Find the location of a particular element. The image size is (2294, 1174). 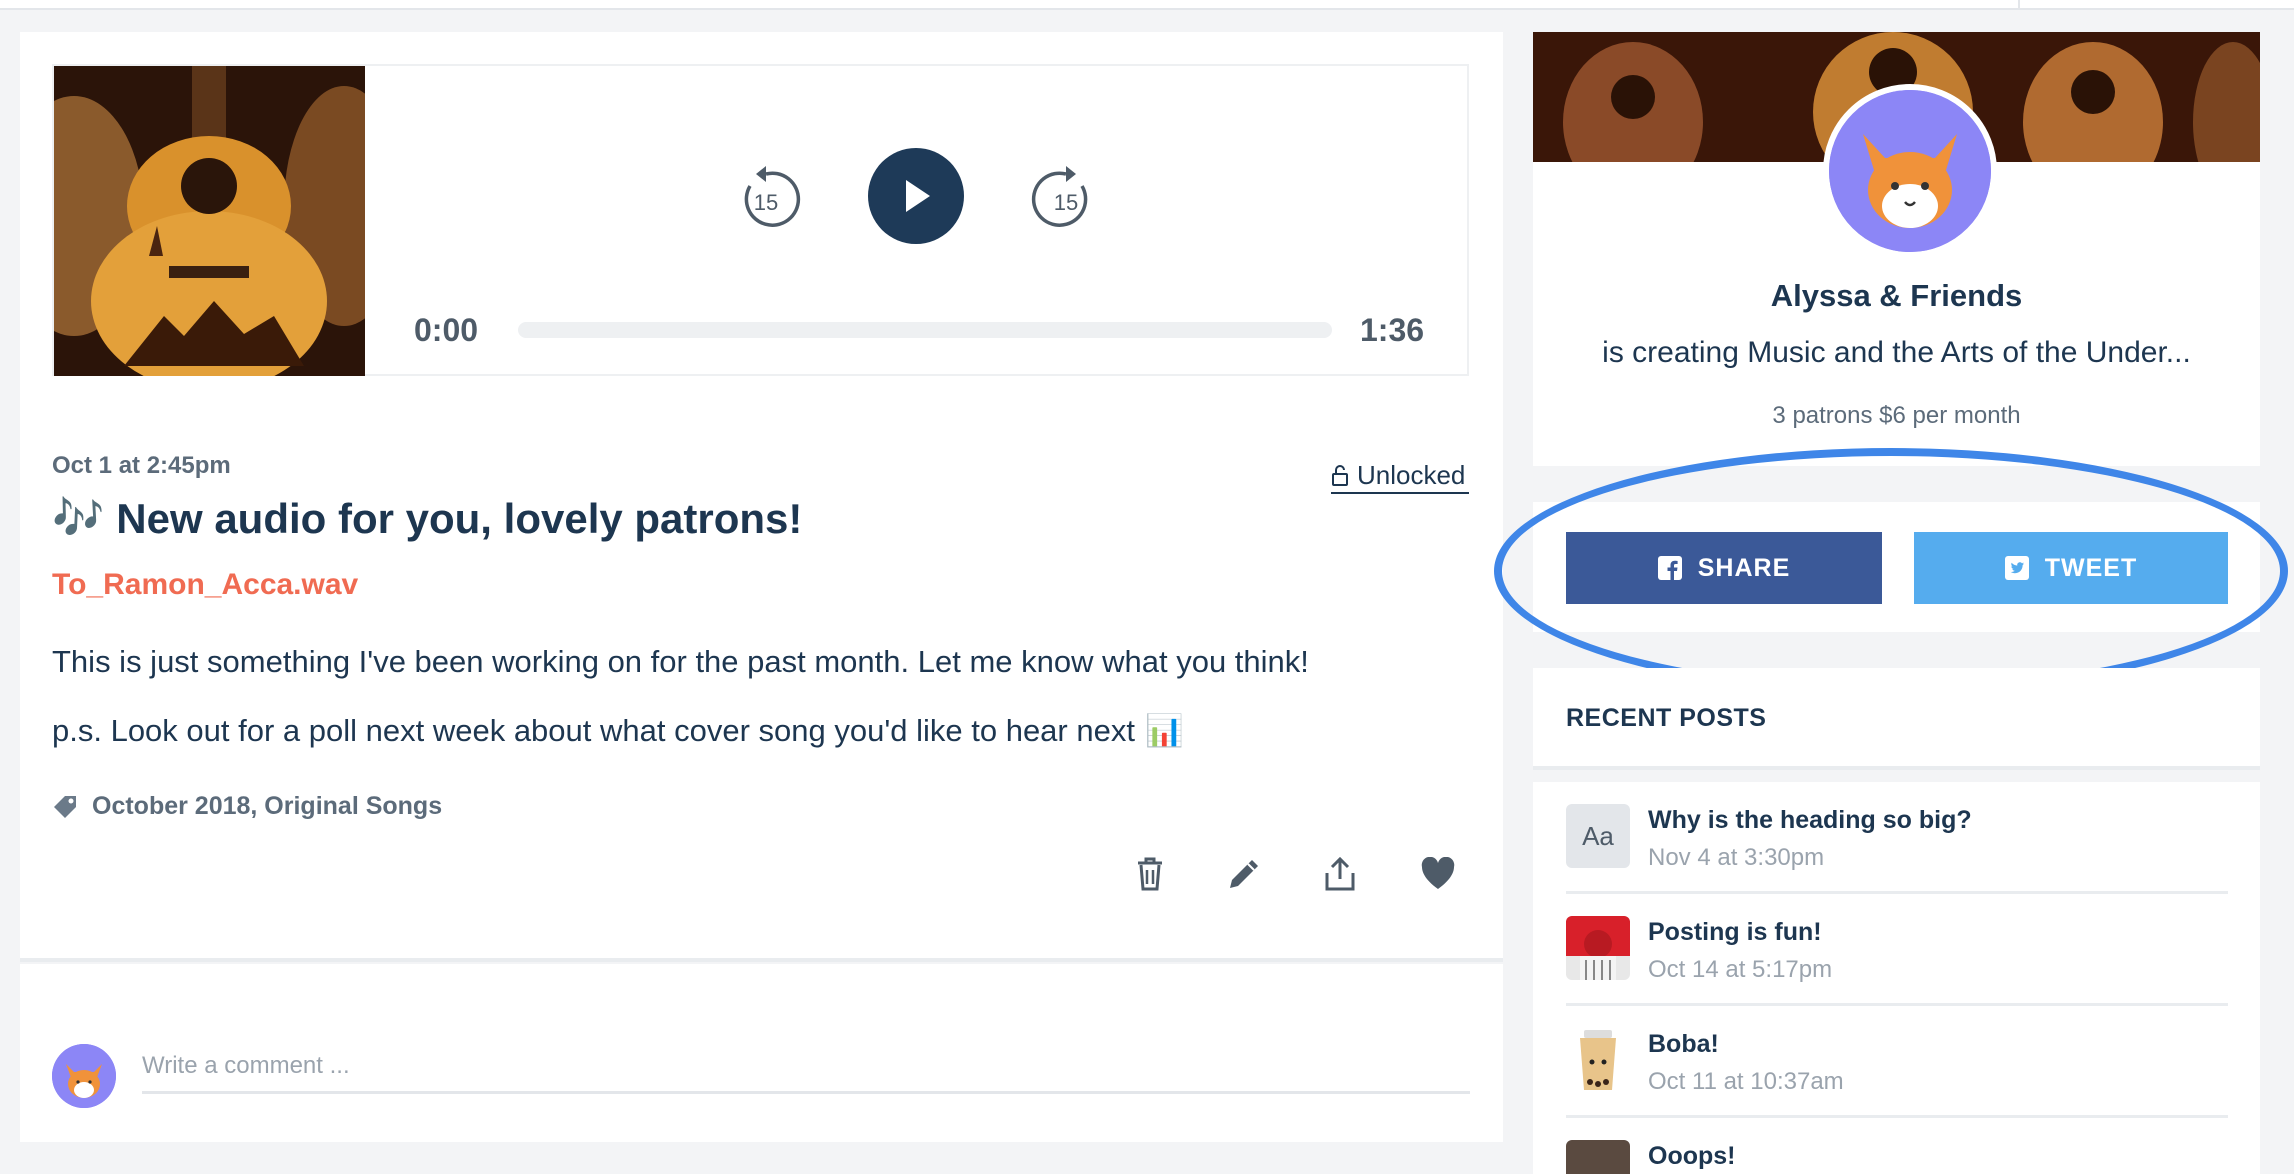

unlocked-label: Unlocked is located at coordinates (1411, 474).